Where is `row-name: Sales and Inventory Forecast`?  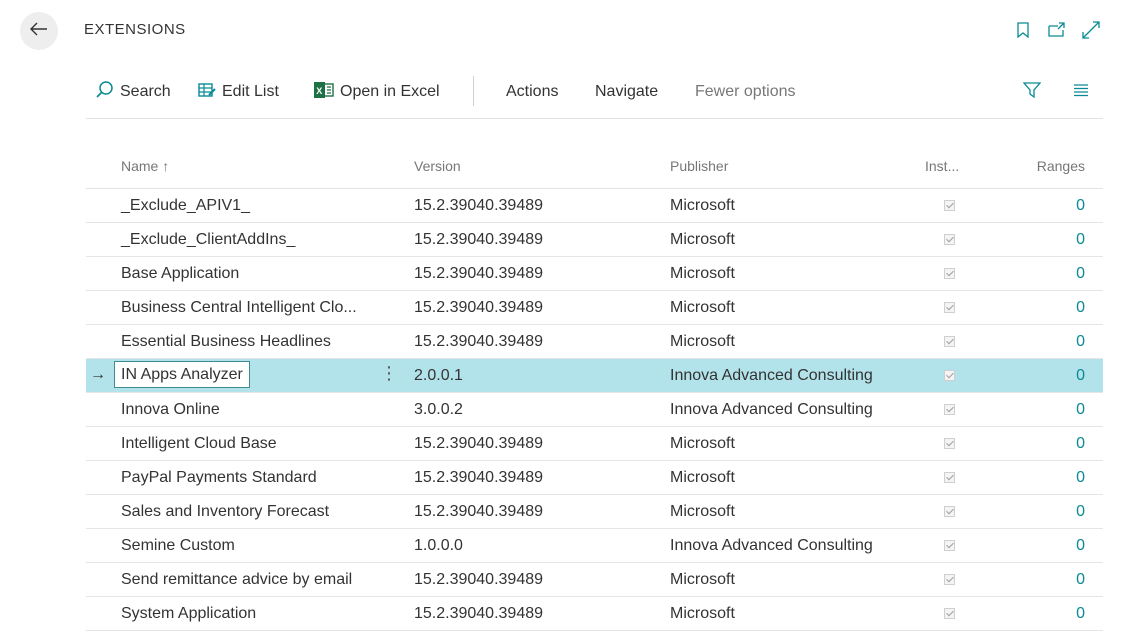
row-name: Sales and Inventory Forecast is located at coordinates (225, 511).